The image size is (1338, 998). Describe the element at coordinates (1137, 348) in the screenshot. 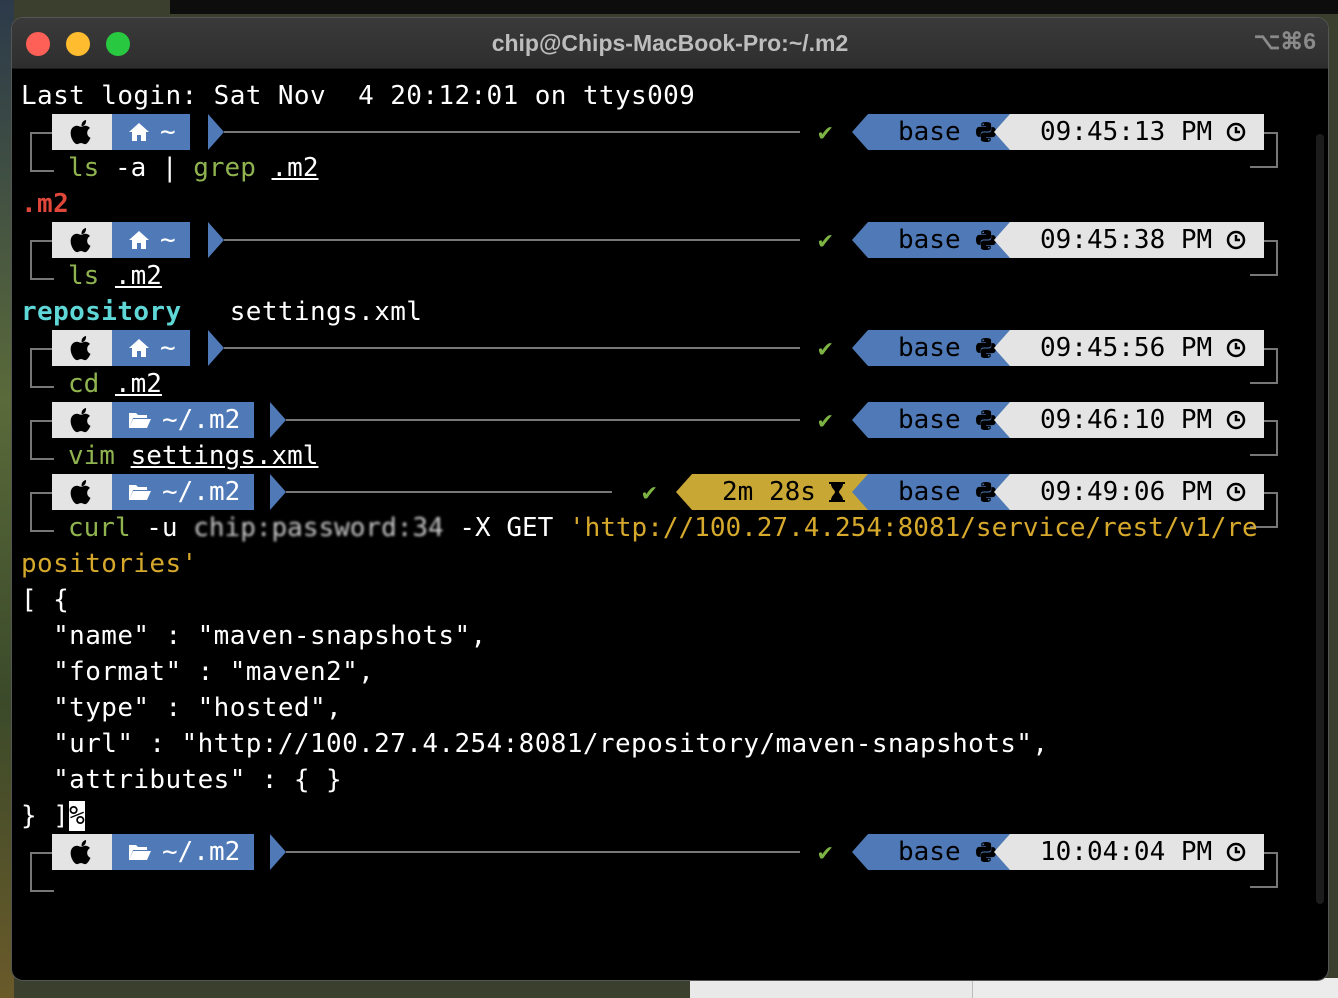

I see `time-segment: 09:45:56 PM` at that location.